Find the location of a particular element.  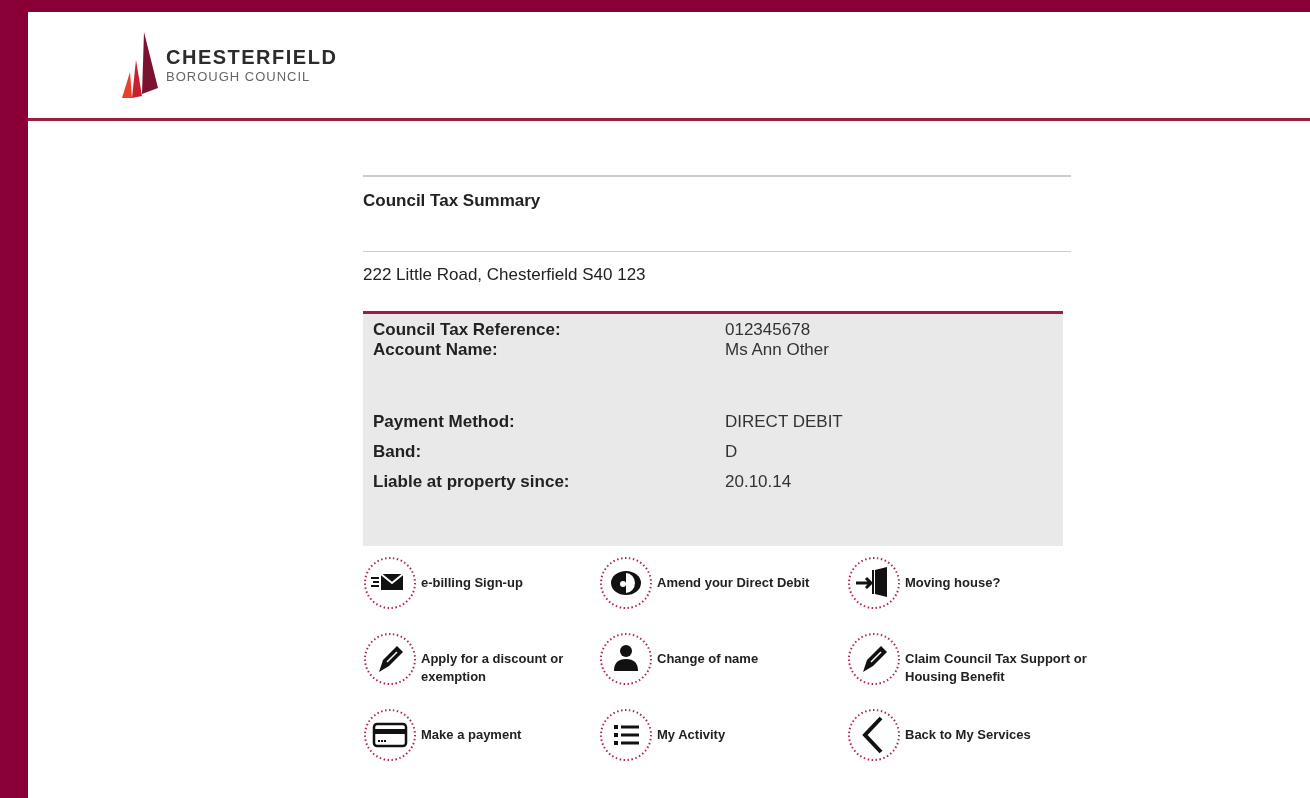

action-link: Make a payment is located at coordinates (481, 735).